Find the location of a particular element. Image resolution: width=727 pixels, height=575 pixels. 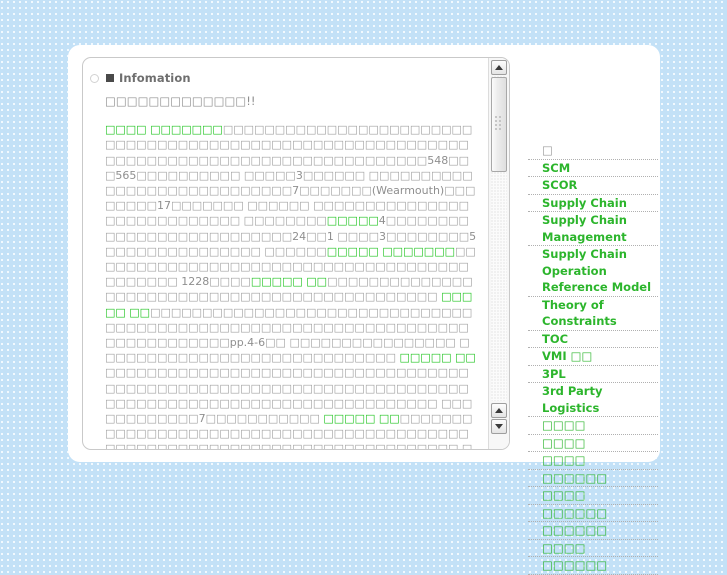

sidebar-item-14: □□□□□□ is located at coordinates (593, 478).